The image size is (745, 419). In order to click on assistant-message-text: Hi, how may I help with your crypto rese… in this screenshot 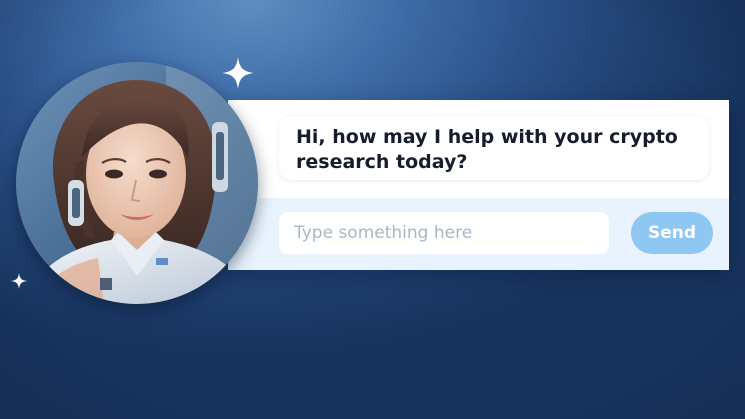, I will do `click(487, 149)`.